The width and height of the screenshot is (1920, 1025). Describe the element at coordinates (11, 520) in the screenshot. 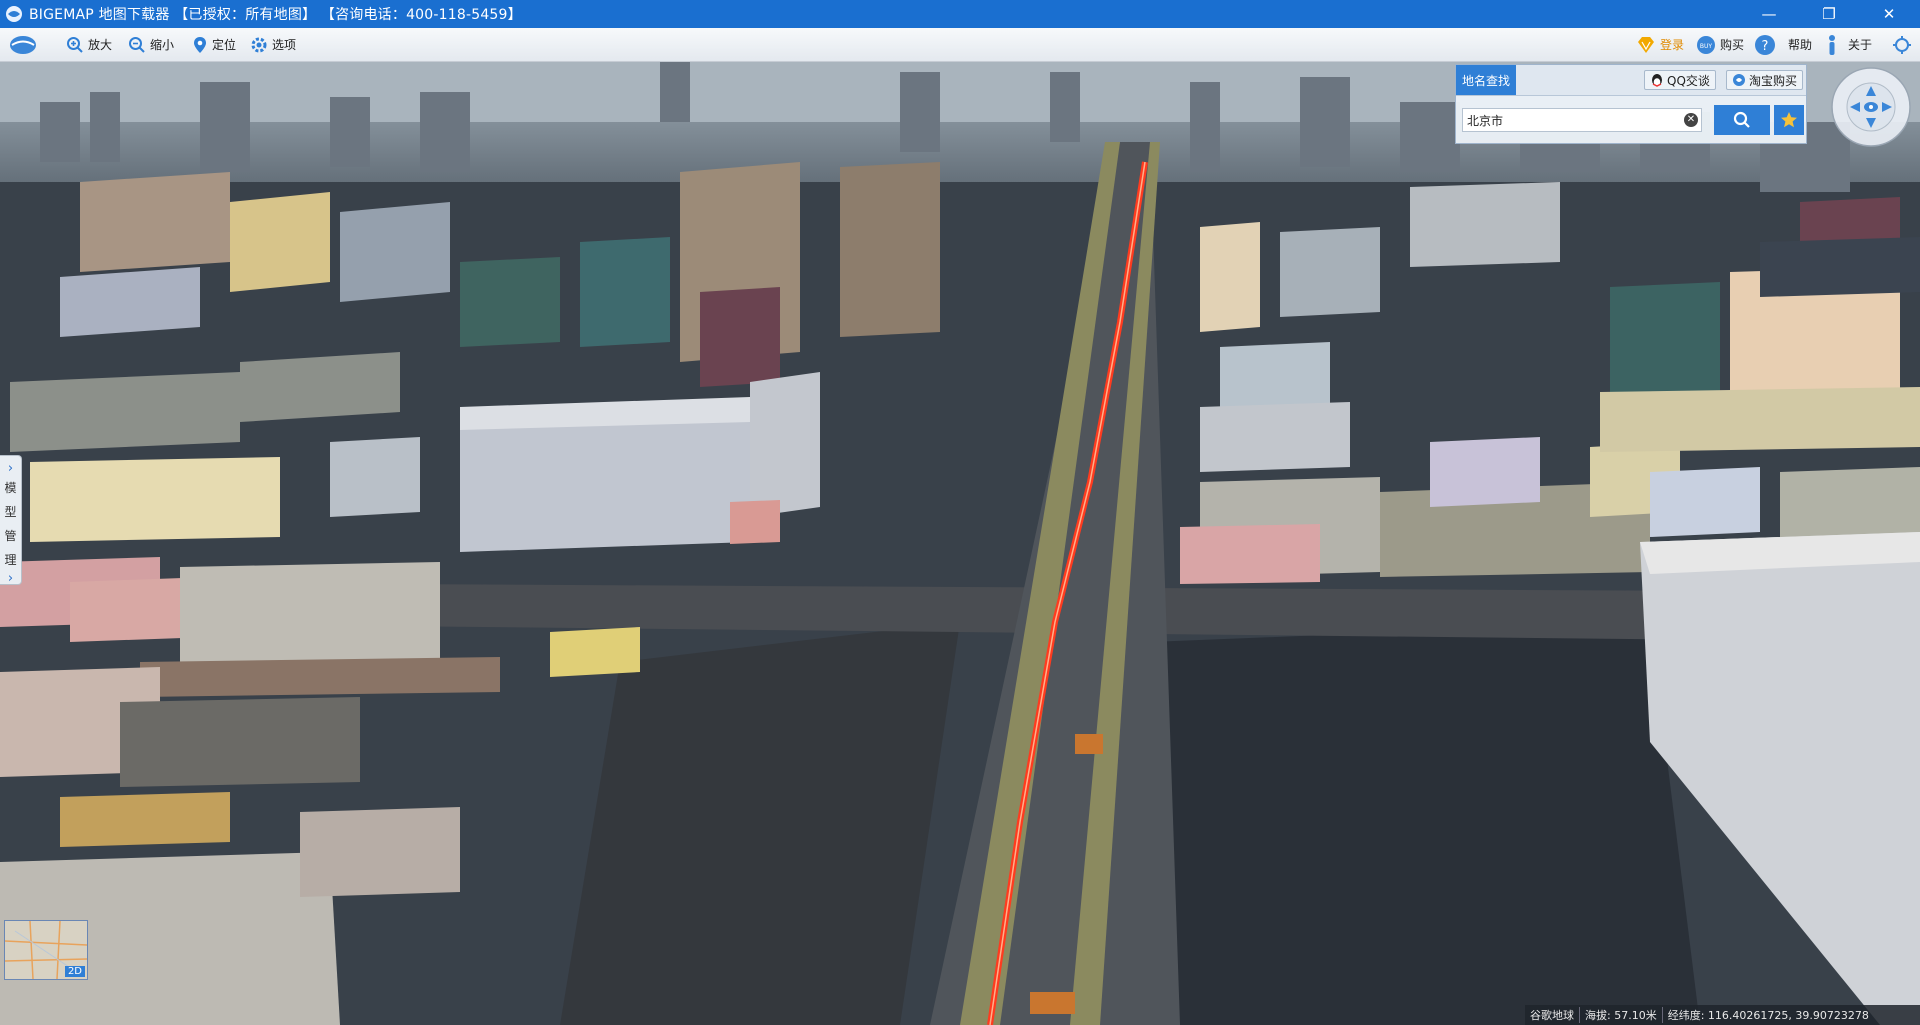

I see `model-manager-tab: › 模 型 管 理 ›` at that location.